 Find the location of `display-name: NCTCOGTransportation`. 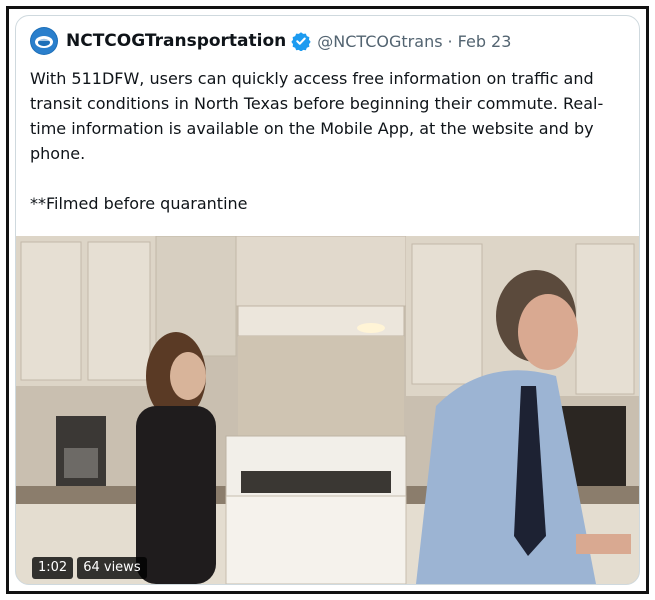

display-name: NCTCOGTransportation is located at coordinates (176, 41).